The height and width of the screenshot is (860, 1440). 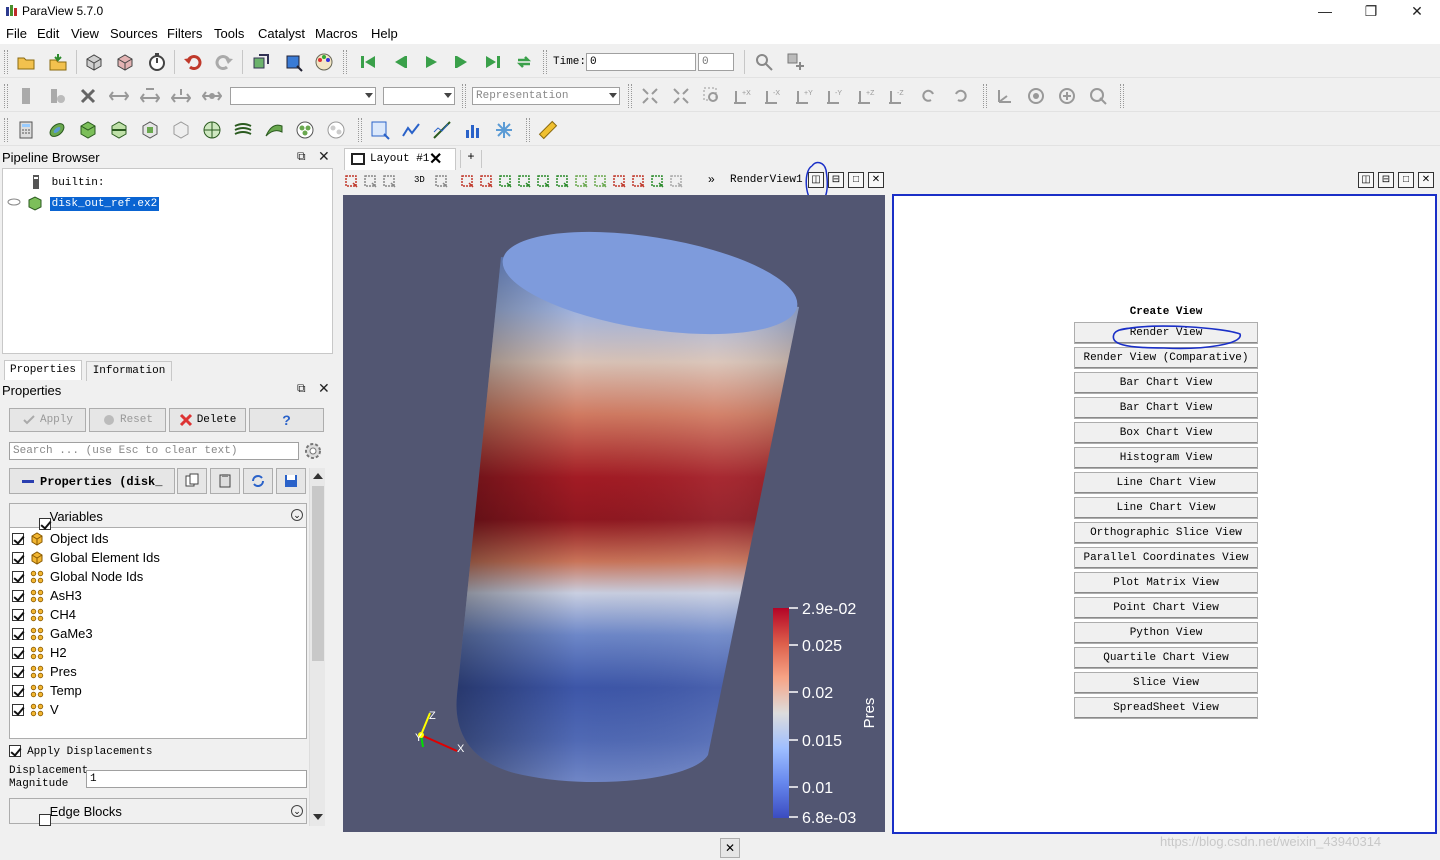 What do you see at coordinates (867, 96) in the screenshot?
I see `view-plus-z-icon: +Z` at bounding box center [867, 96].